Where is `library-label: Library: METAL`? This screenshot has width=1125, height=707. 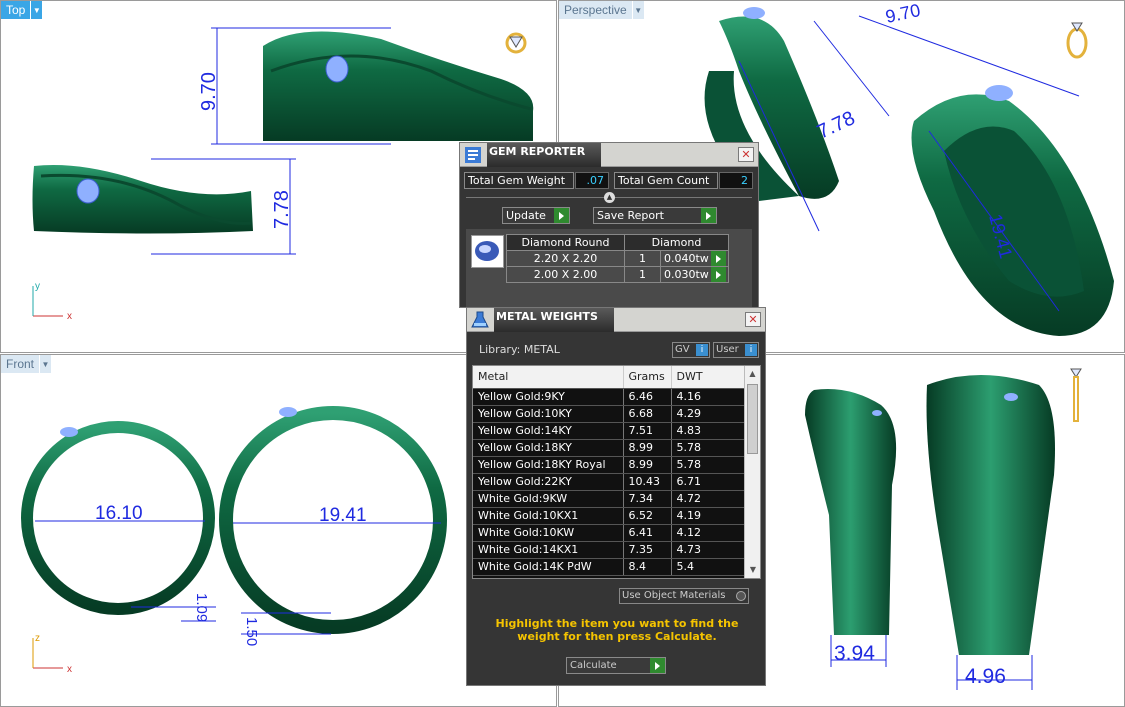
library-label: Library: METAL is located at coordinates (519, 349).